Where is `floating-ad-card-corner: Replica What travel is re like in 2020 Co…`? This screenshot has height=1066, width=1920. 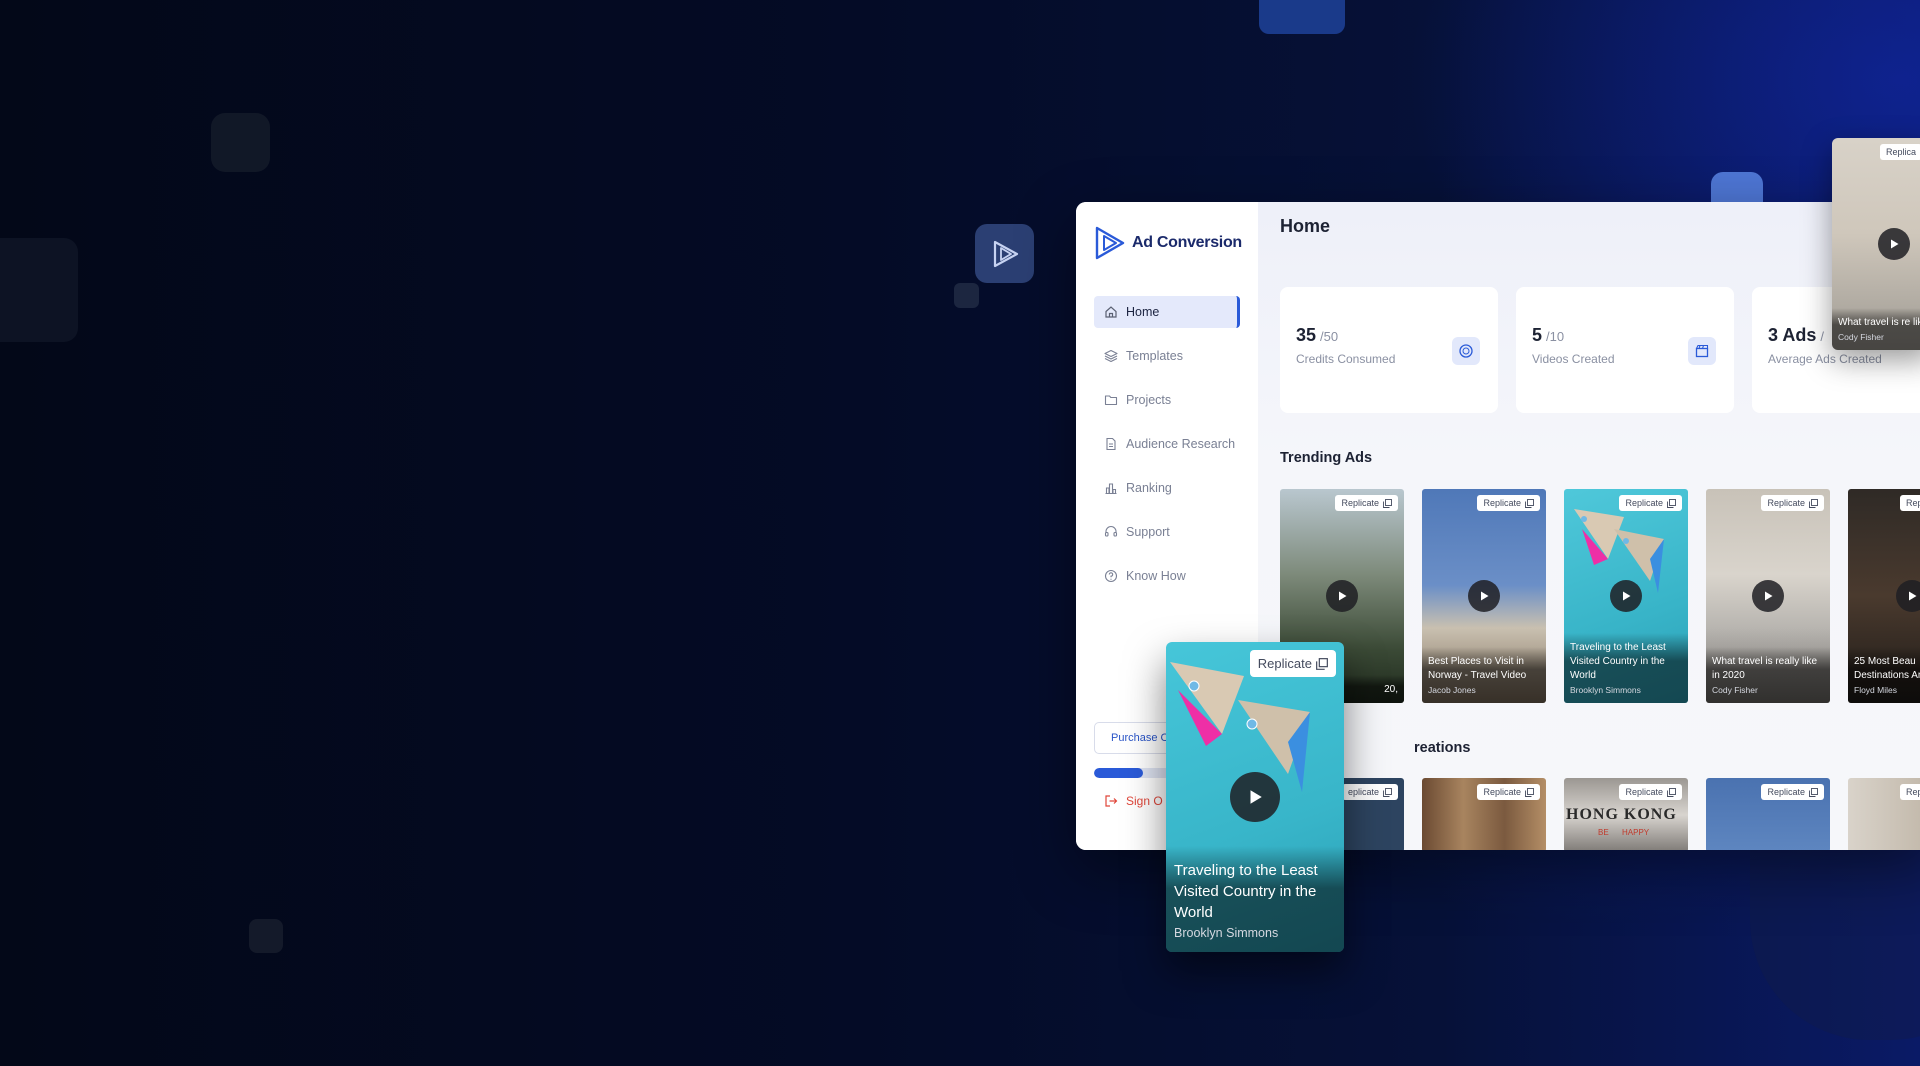
floating-ad-card-corner: Replica What travel is re like in 2020 Co… is located at coordinates (1876, 244).